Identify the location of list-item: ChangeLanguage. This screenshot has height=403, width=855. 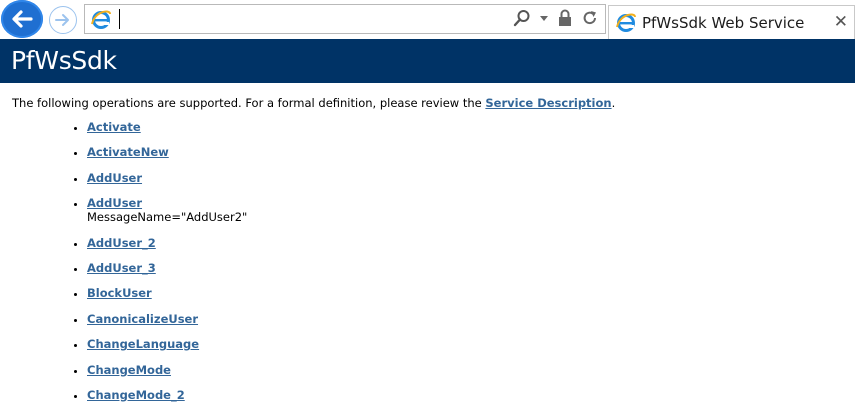
(471, 344).